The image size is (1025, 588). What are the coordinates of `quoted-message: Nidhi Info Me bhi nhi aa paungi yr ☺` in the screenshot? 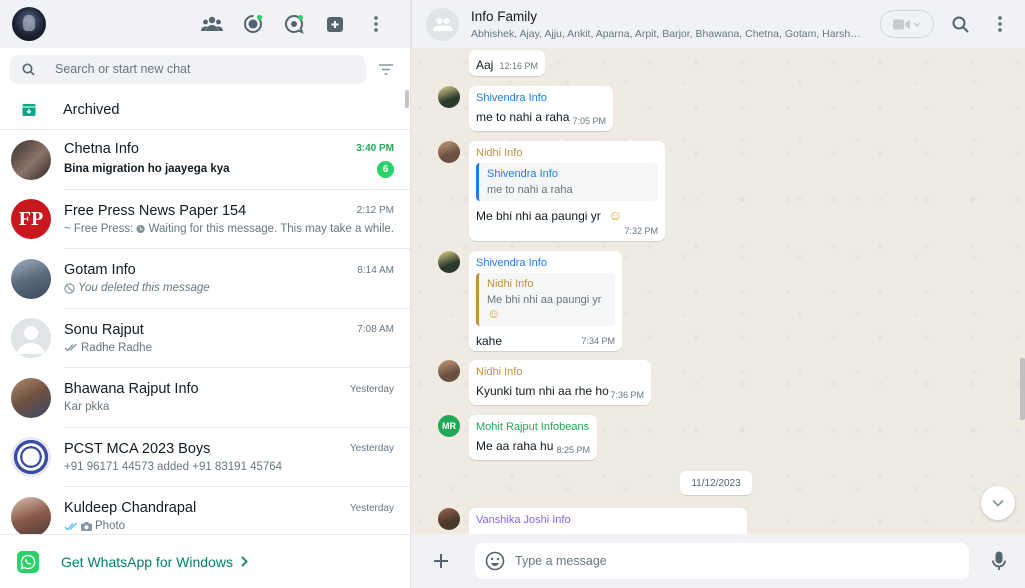 It's located at (545, 299).